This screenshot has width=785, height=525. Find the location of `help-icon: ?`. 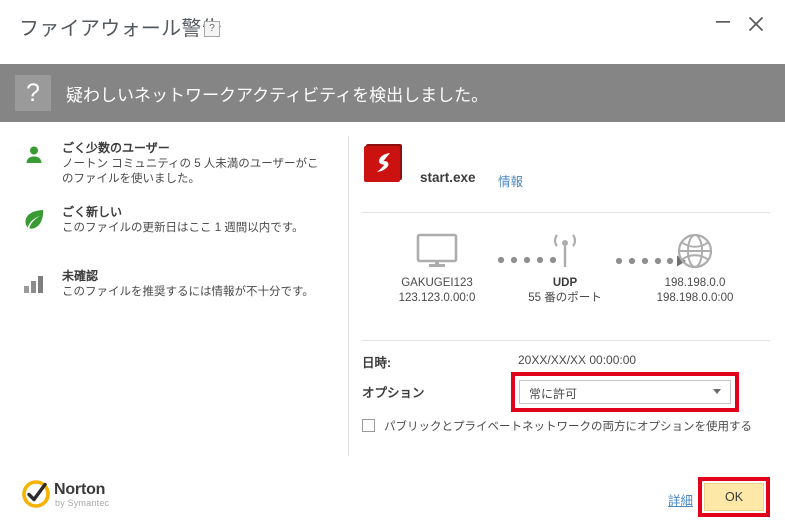

help-icon: ? is located at coordinates (212, 29).